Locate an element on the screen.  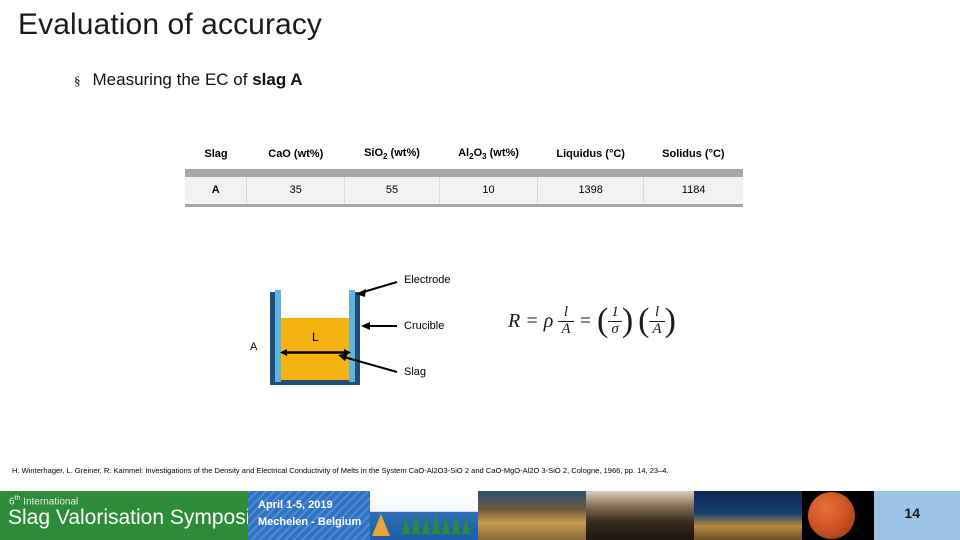
footer-event-info-block: April 1-5, 2019 Mechelen - Belgium is located at coordinates (309, 515).